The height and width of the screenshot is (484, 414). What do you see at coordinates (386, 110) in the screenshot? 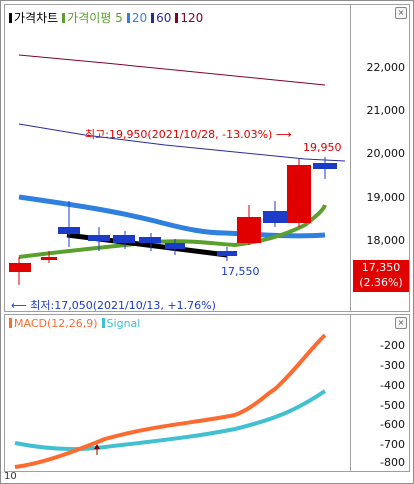
I see `price-tick: 21,000` at bounding box center [386, 110].